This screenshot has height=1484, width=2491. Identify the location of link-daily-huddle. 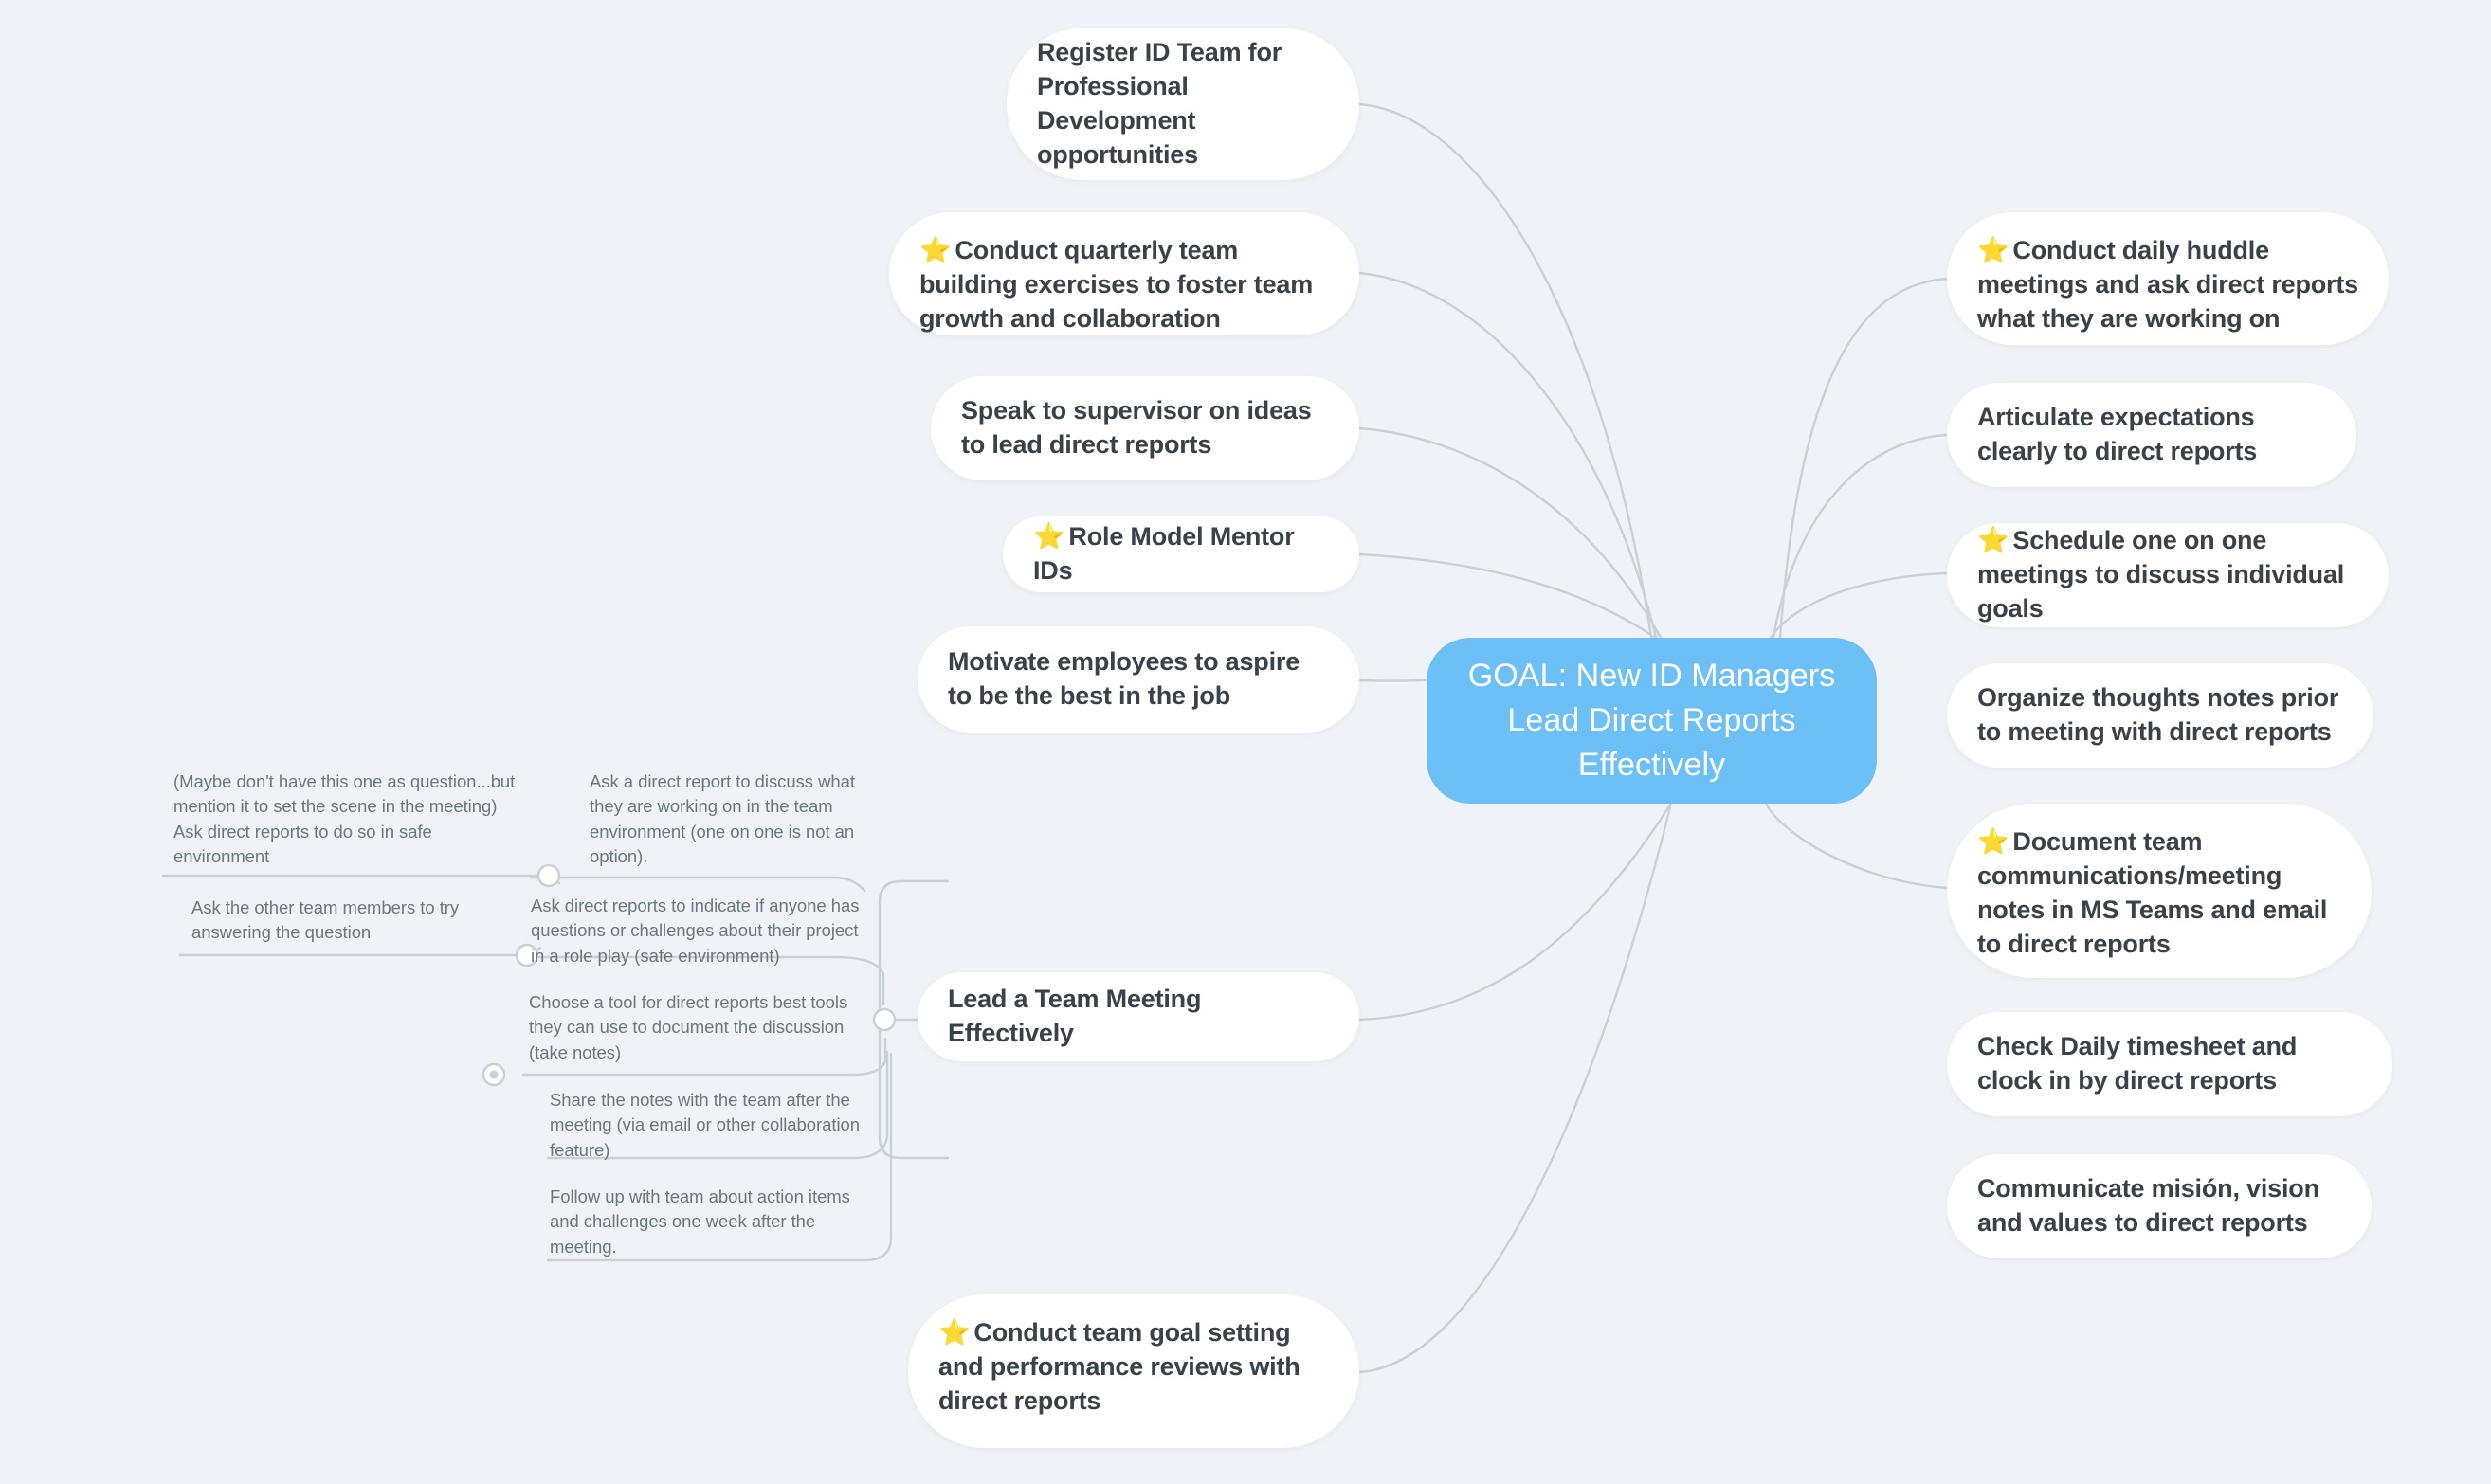
(1863, 459).